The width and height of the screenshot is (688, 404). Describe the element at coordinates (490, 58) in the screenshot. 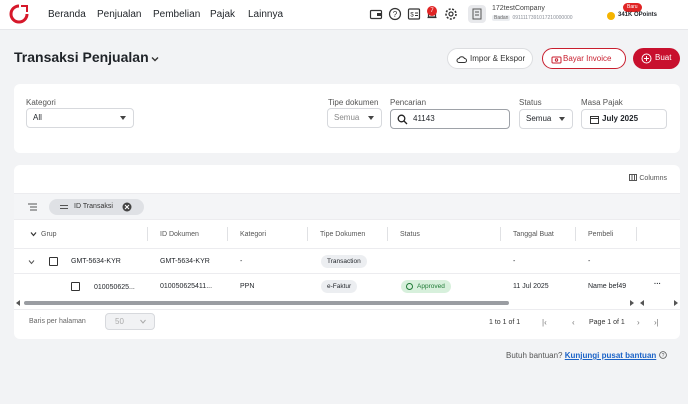

I see `import-export-button: Impor & Ekspor` at that location.